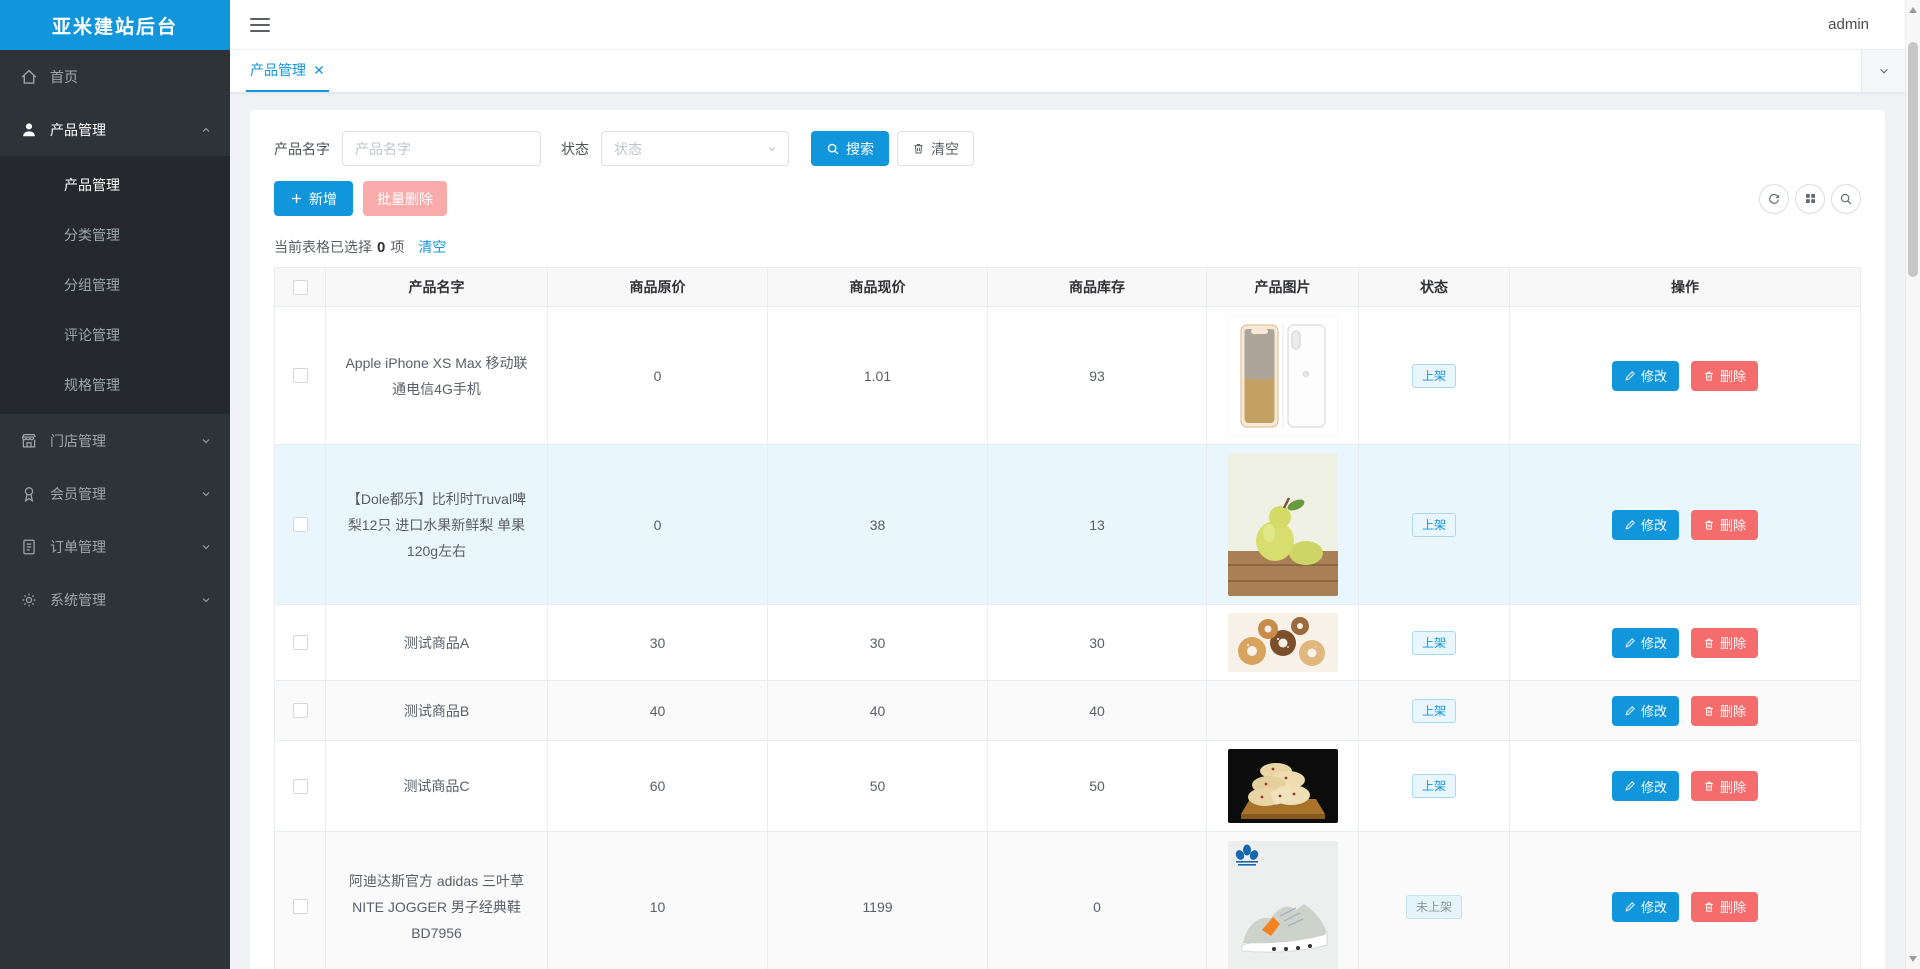 Image resolution: width=1920 pixels, height=969 pixels. I want to click on stock: 30, so click(1097, 643).